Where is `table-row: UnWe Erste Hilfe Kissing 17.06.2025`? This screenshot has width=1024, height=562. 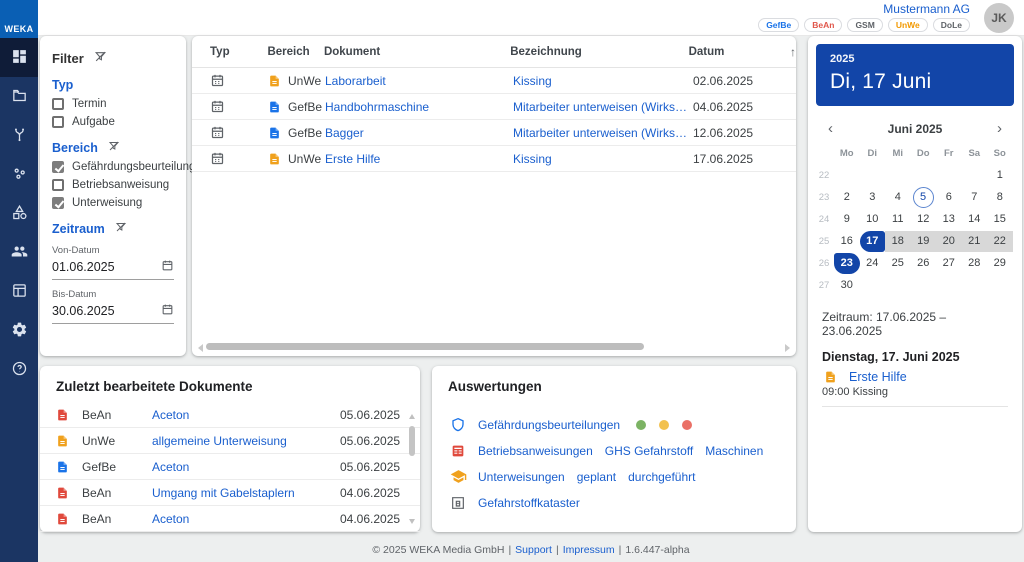 table-row: UnWe Erste Hilfe Kissing 17.06.2025 is located at coordinates (494, 159).